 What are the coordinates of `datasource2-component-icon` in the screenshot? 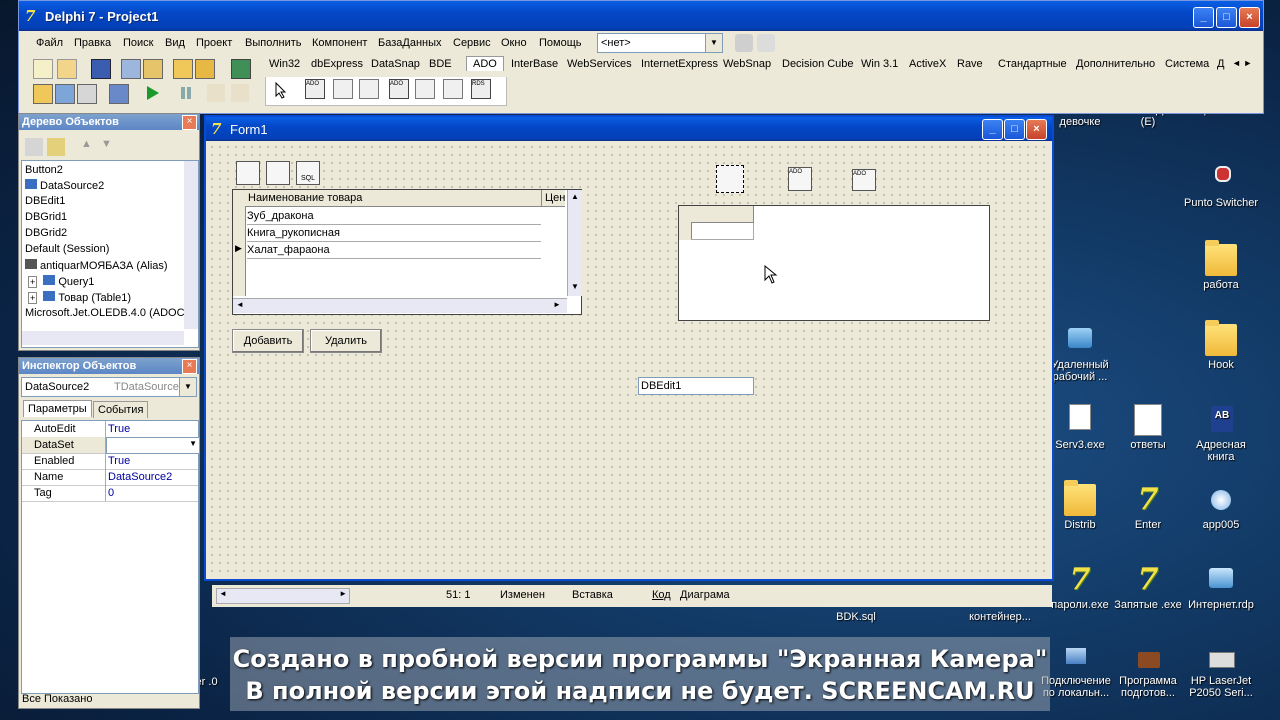 It's located at (730, 179).